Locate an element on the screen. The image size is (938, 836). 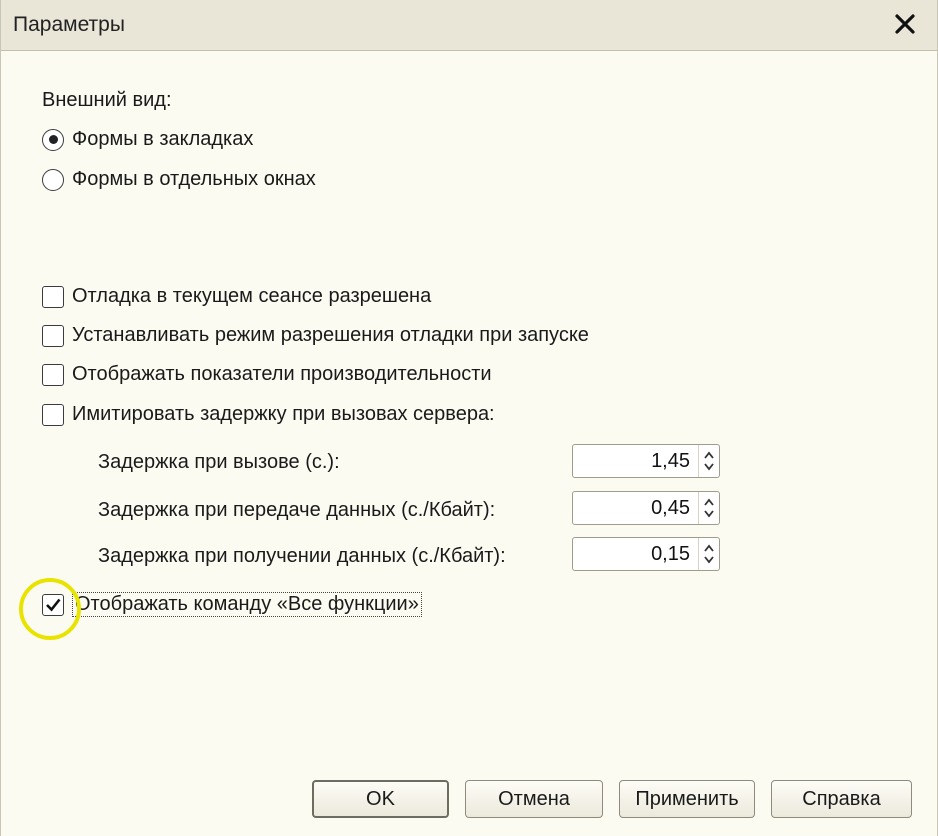
delay-call-field: 1,45 is located at coordinates (646, 461).